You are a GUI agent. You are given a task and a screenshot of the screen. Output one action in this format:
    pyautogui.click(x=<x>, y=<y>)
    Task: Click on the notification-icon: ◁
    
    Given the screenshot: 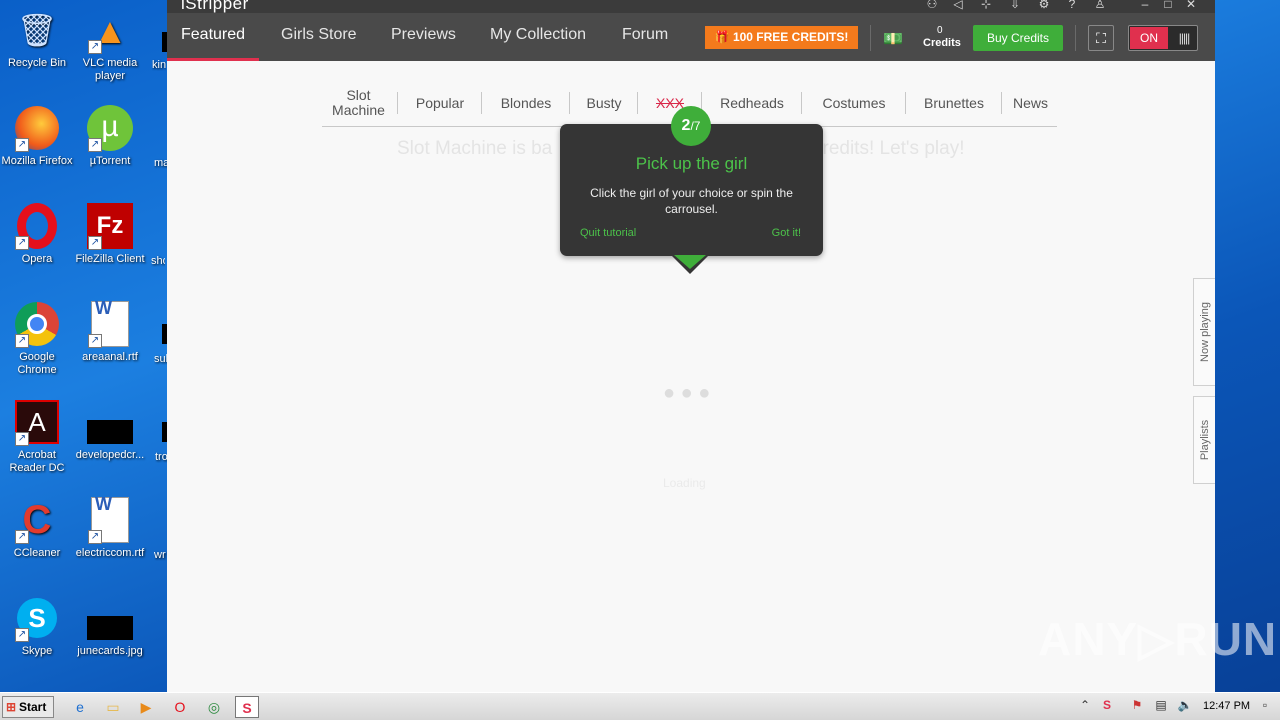 What is the action you would take?
    pyautogui.click(x=958, y=5)
    